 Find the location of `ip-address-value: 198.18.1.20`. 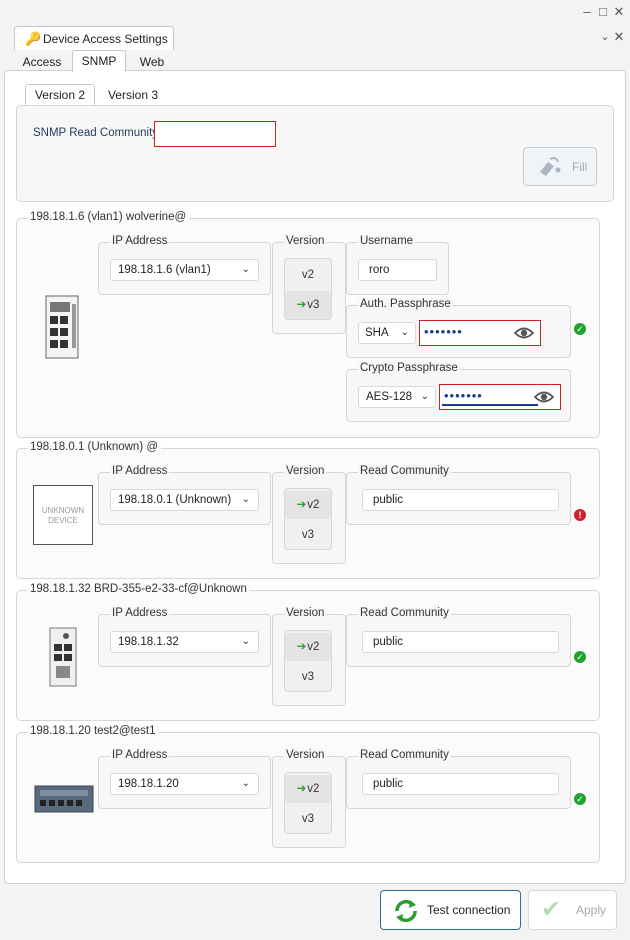

ip-address-value: 198.18.1.20 is located at coordinates (148, 784).